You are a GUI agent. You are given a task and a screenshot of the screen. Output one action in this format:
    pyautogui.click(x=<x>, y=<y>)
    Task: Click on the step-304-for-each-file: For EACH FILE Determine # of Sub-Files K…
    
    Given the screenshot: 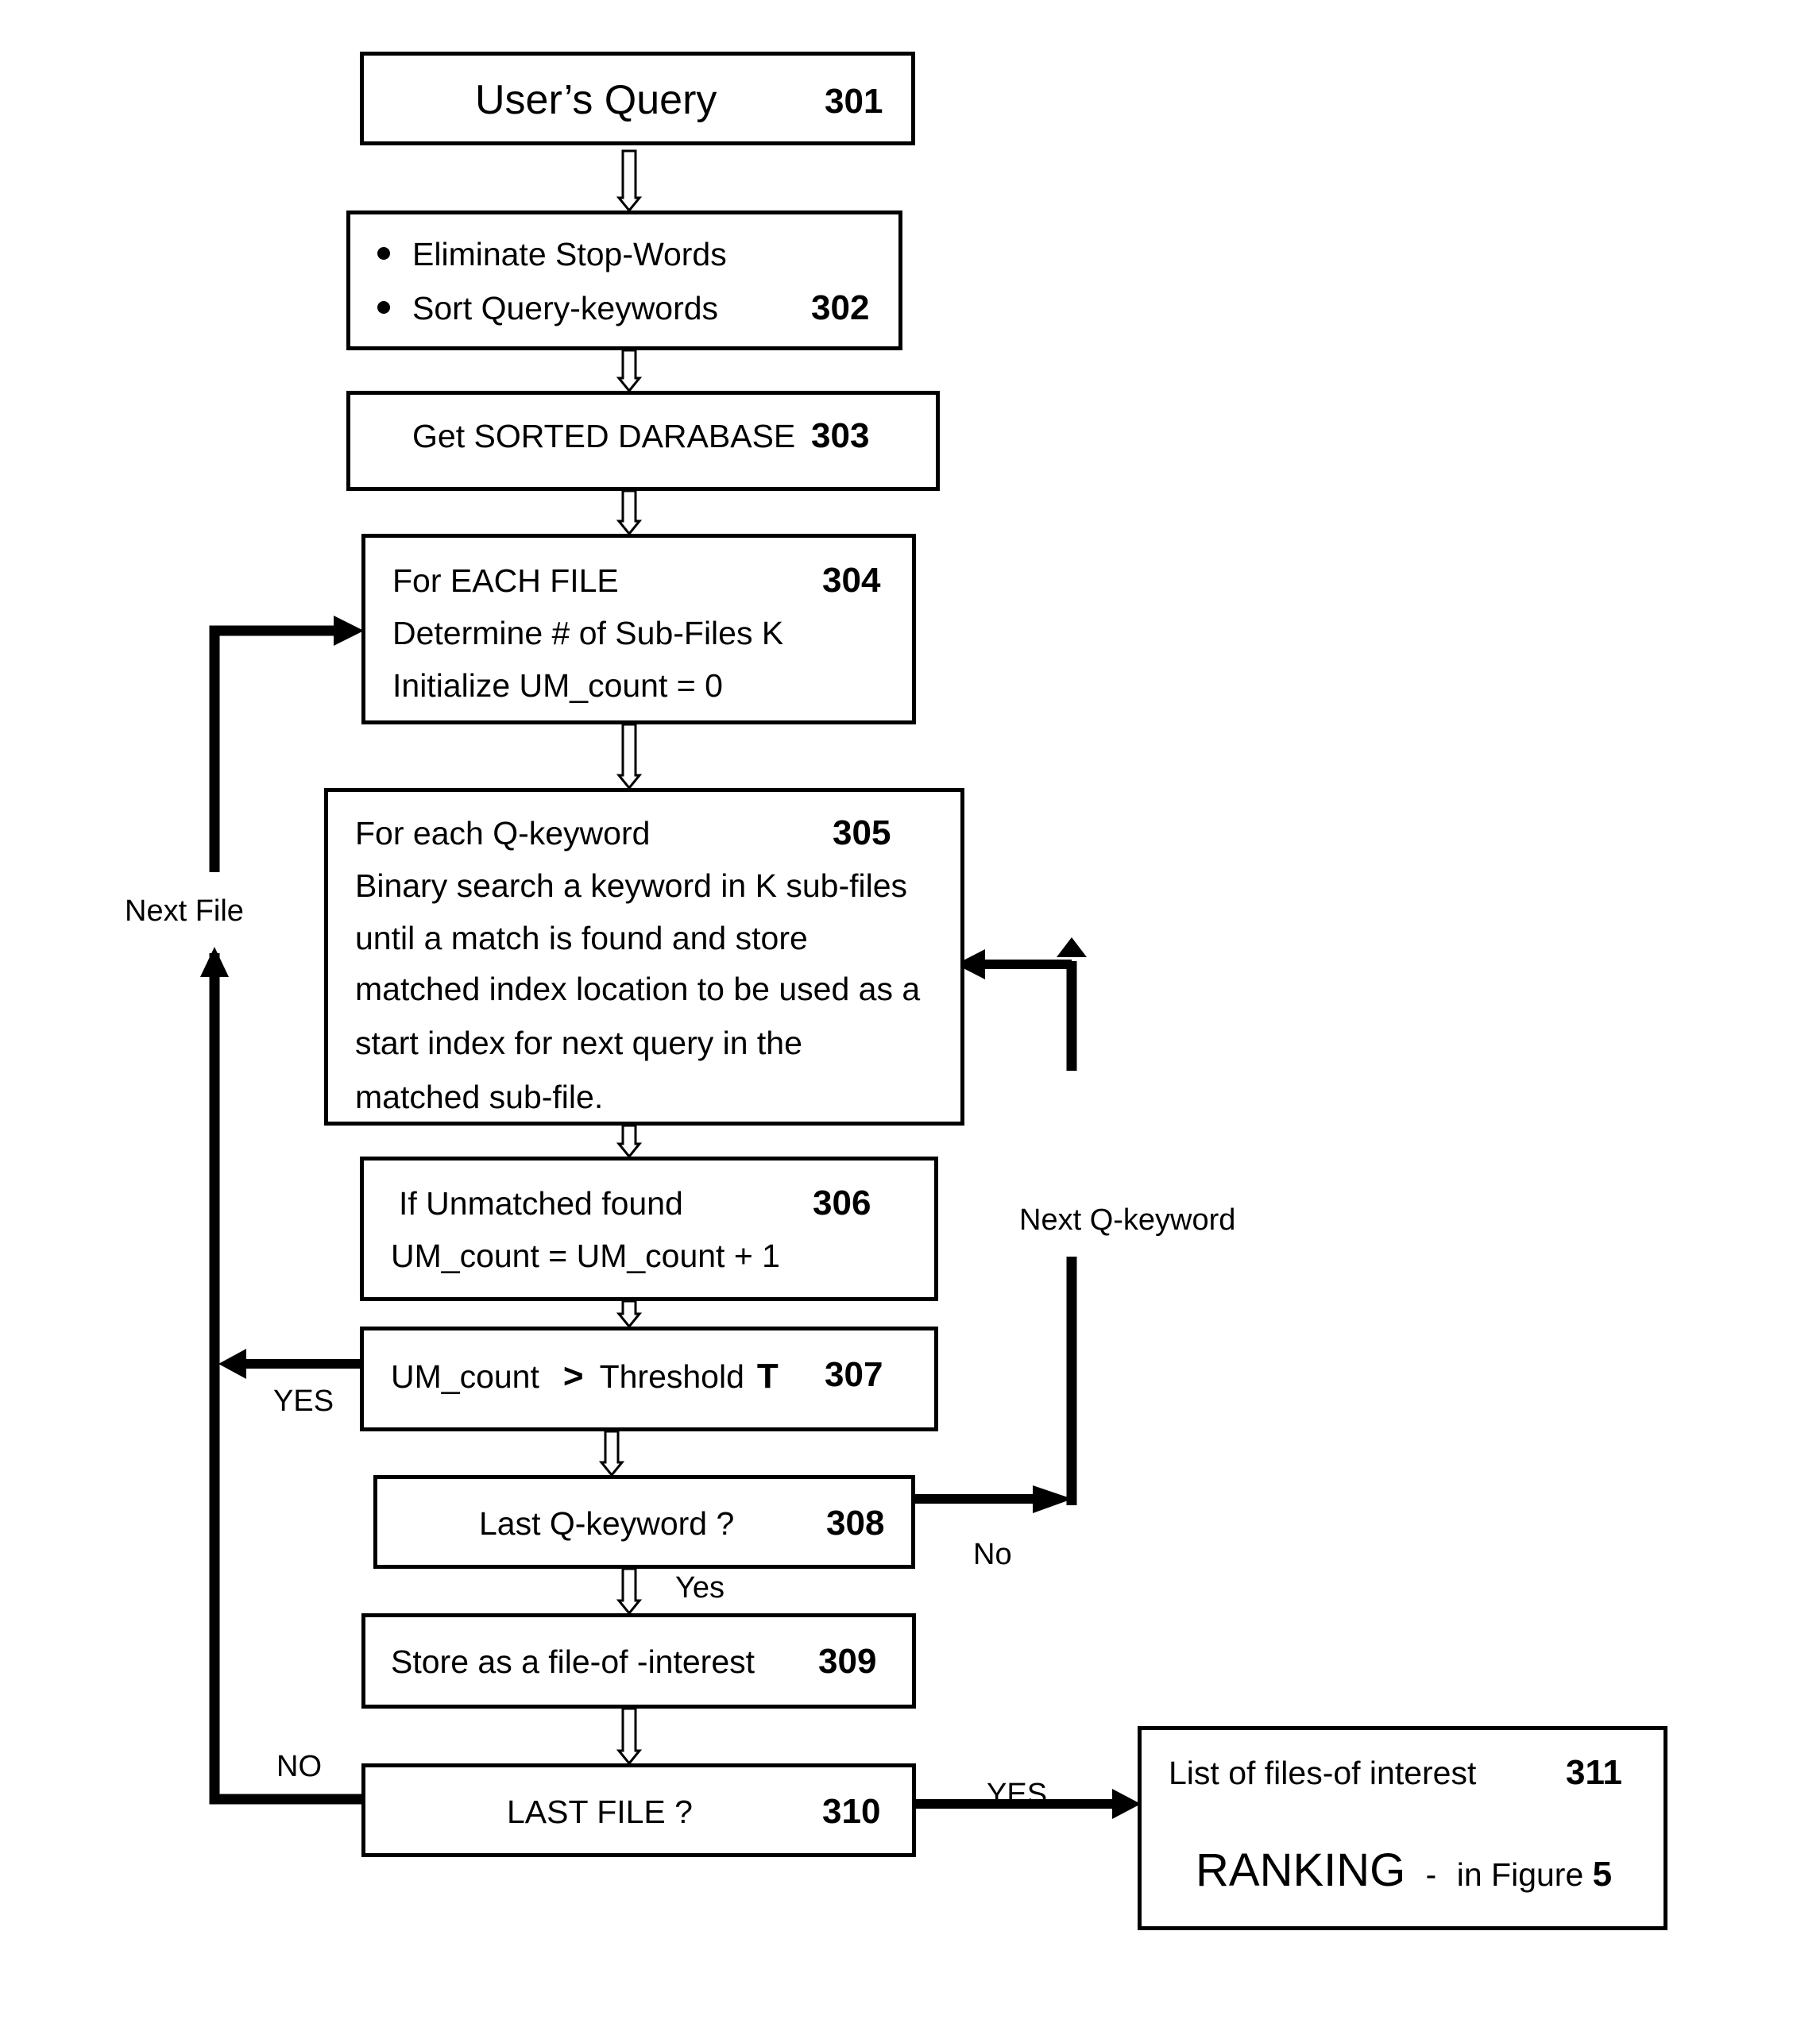 What is the action you would take?
    pyautogui.click(x=638, y=629)
    